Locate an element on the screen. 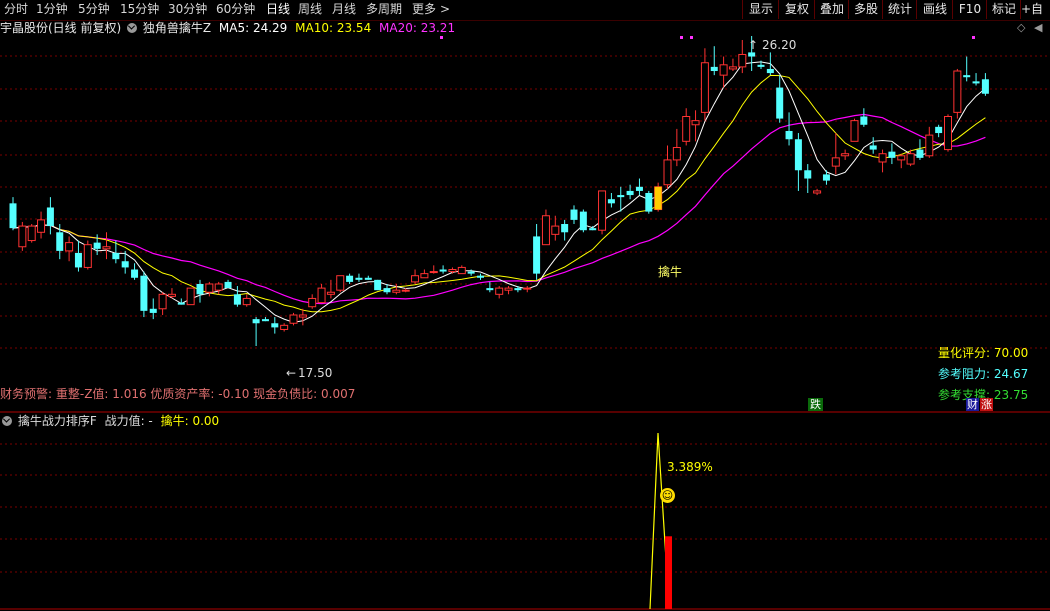 This screenshot has width=1050, height=611. peak-percent-label: 3.389% is located at coordinates (690, 467).